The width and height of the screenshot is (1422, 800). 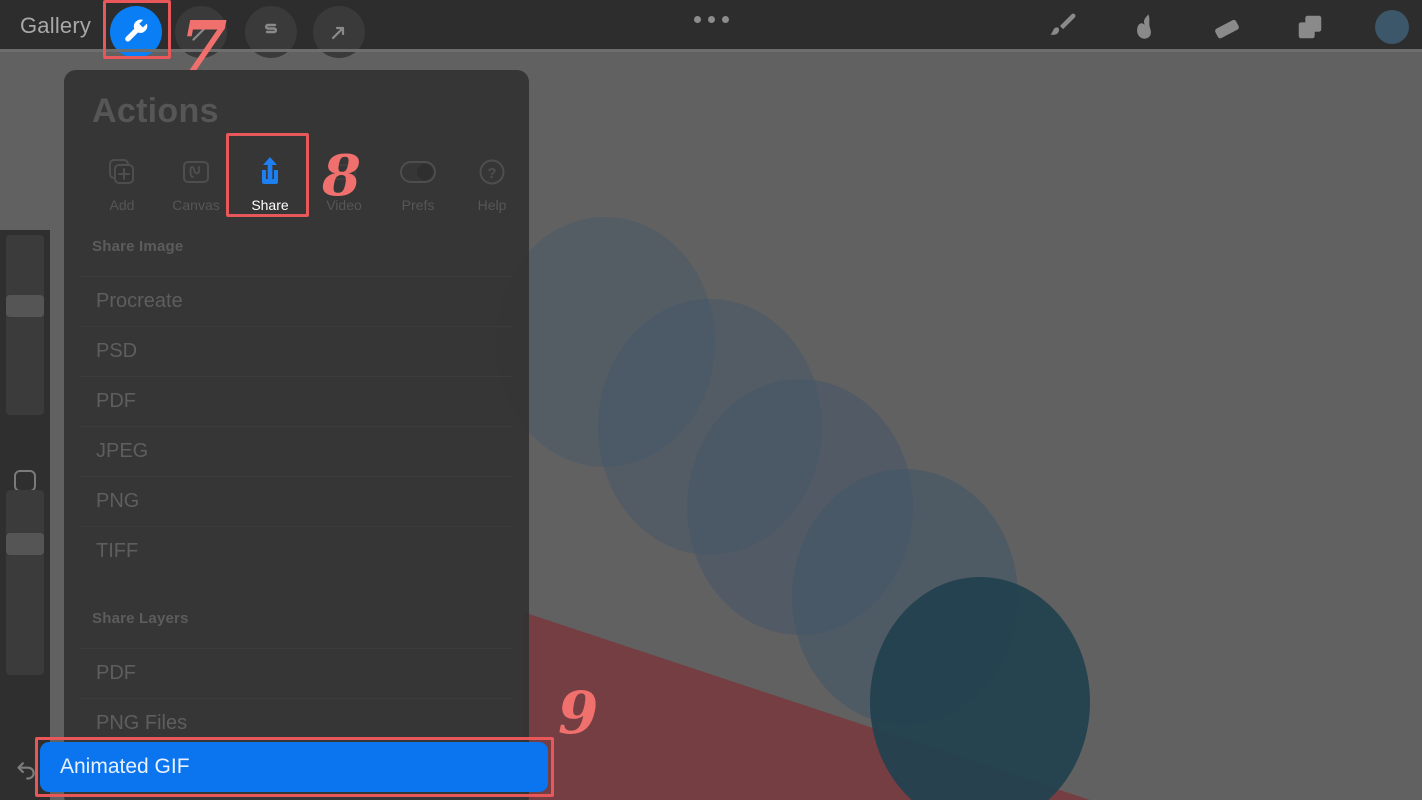 I want to click on brush-opacity-thumb, so click(x=25, y=544).